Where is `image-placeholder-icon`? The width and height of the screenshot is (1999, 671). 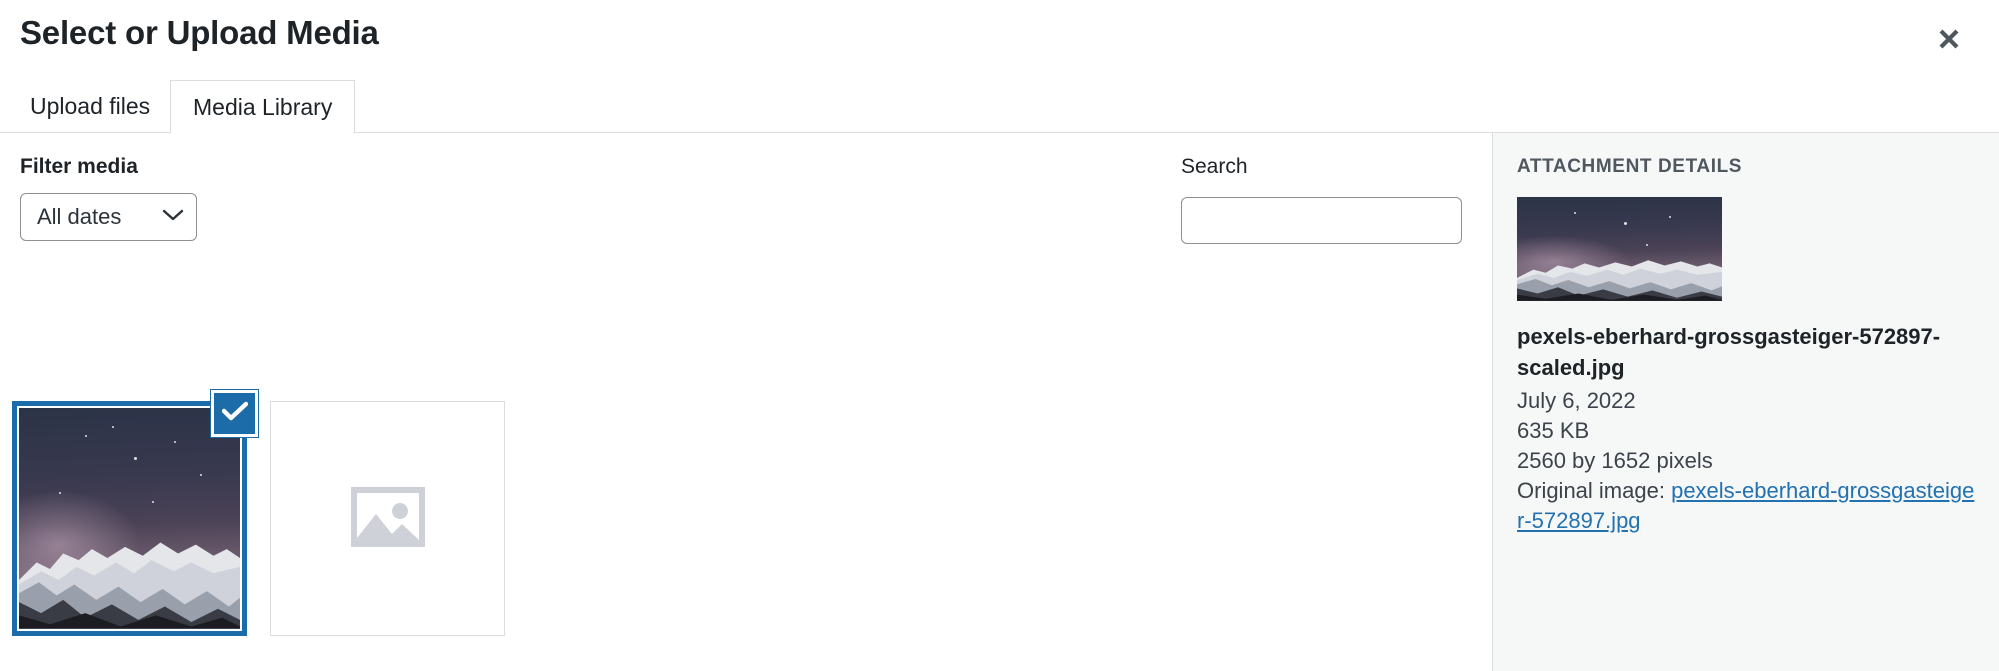
image-placeholder-icon is located at coordinates (388, 518).